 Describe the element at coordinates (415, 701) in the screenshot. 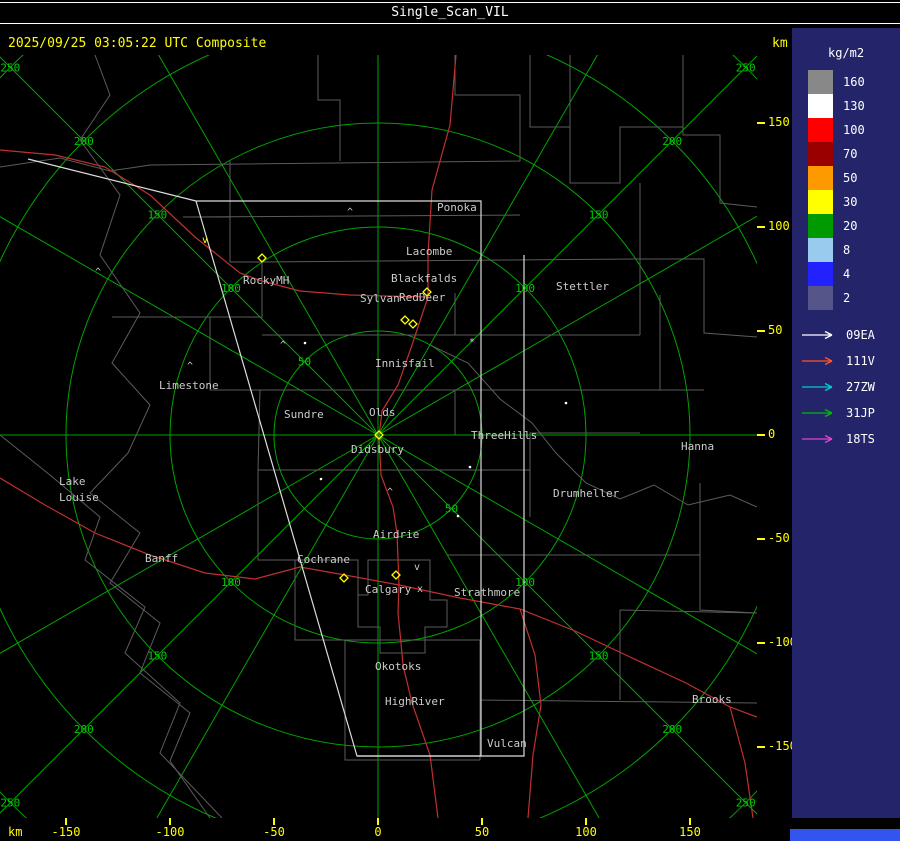

I see `city-label: HighRiver` at that location.